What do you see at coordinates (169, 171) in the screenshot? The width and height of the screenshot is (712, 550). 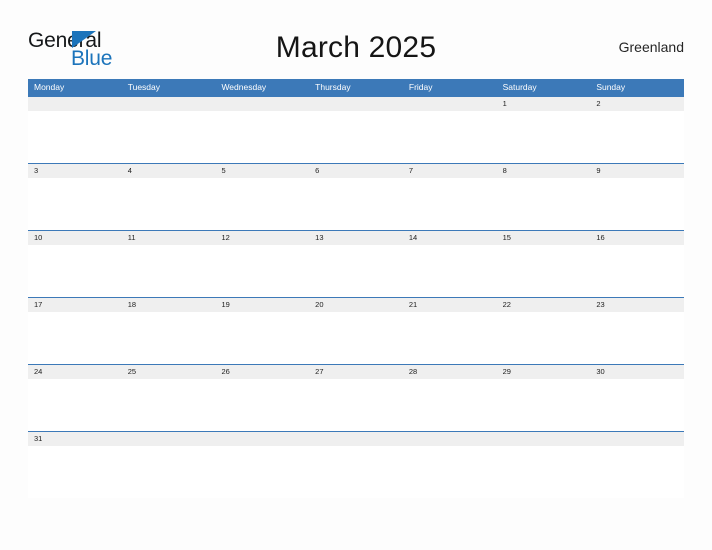 I see `day-cell: 4` at bounding box center [169, 171].